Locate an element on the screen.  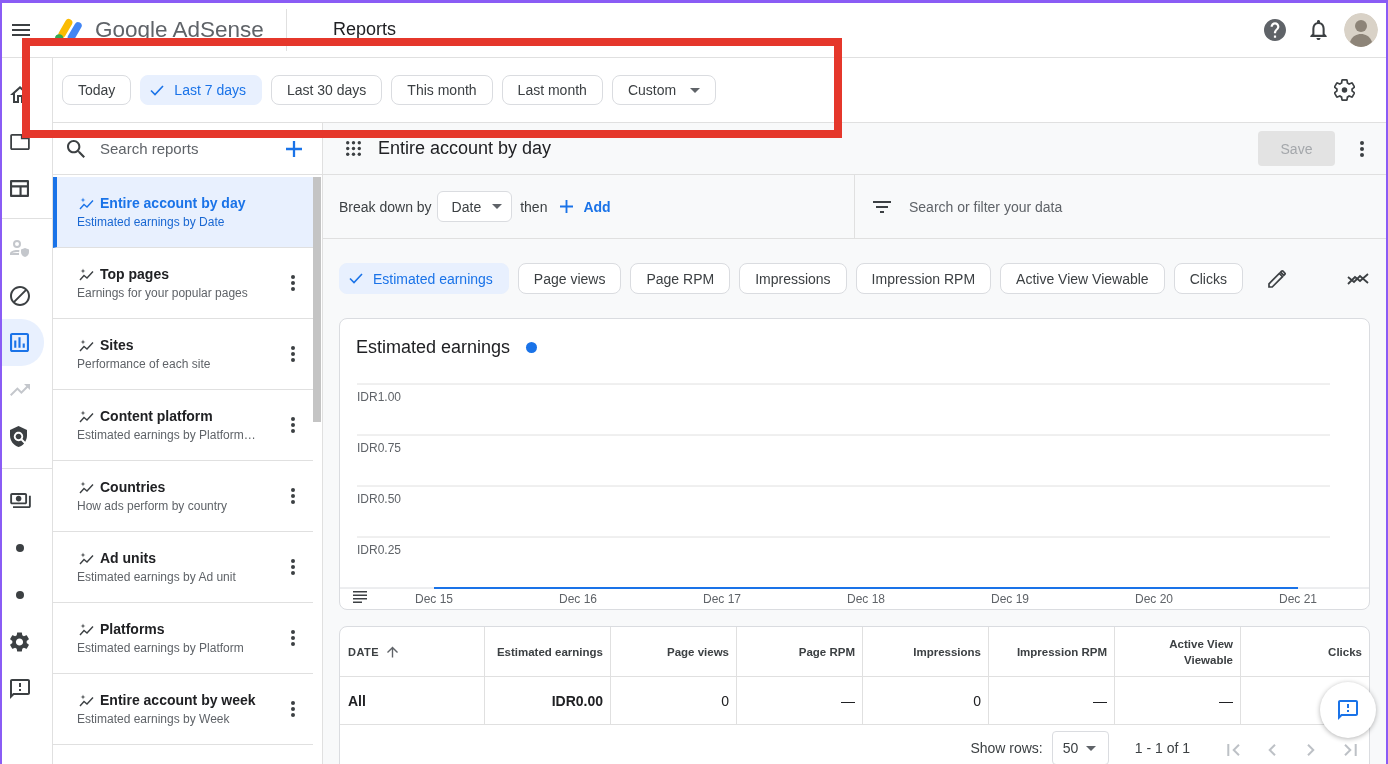
date-range-chip: Last 30 days is located at coordinates (326, 90).